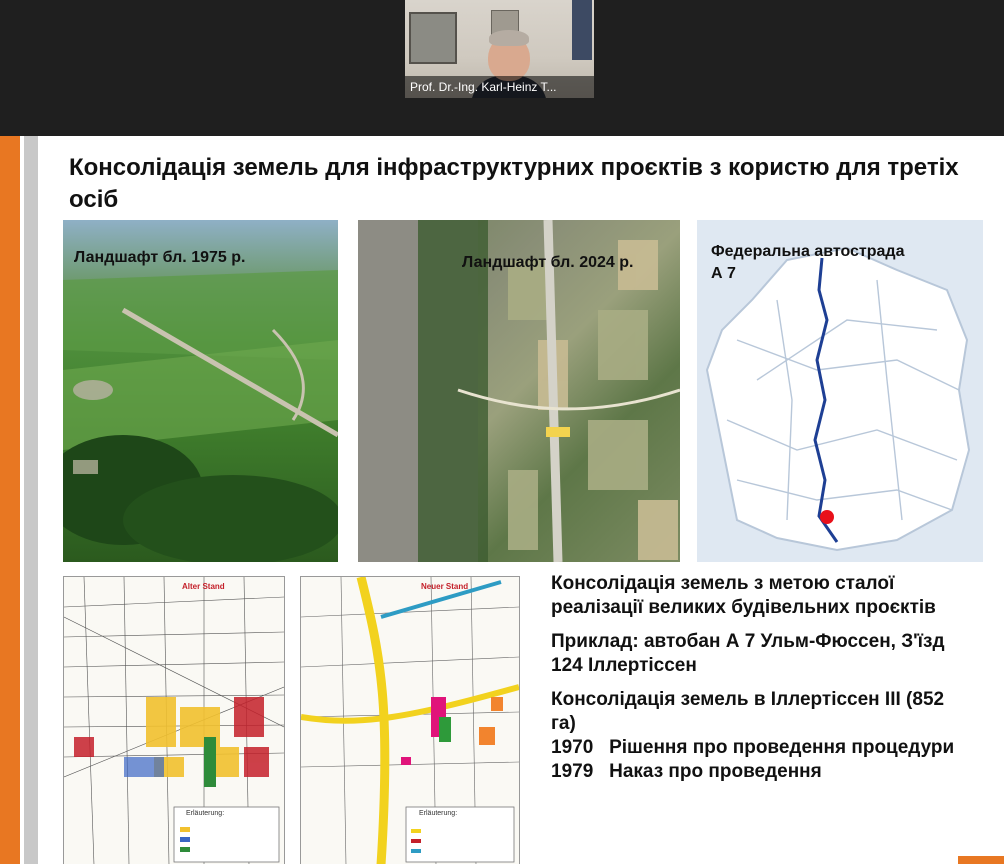 Image resolution: width=1004 pixels, height=864 pixels. Describe the element at coordinates (808, 251) in the screenshot. I see `map-label-line1: Федеральна автострада` at that location.